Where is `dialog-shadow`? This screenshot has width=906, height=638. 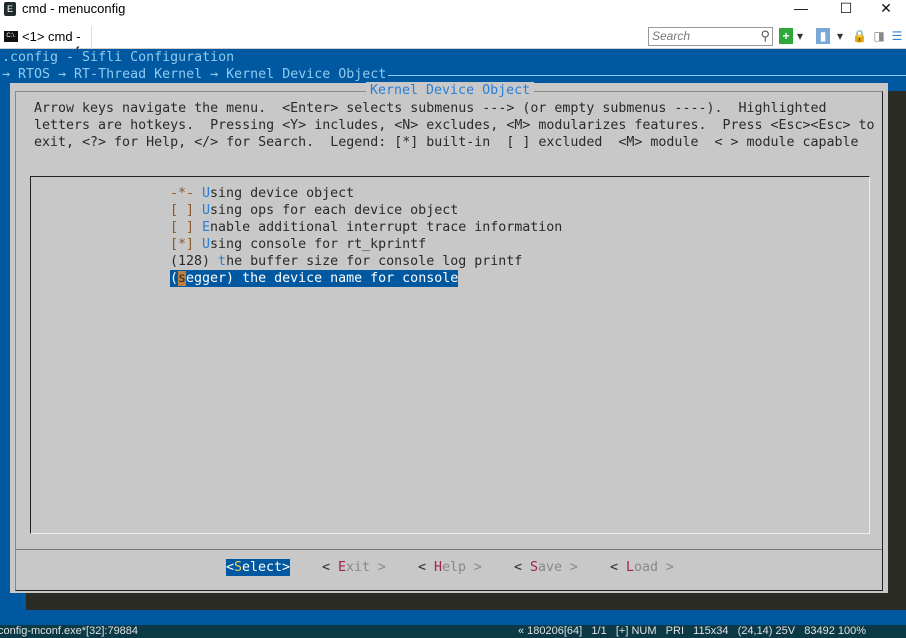 dialog-shadow is located at coordinates (466, 601).